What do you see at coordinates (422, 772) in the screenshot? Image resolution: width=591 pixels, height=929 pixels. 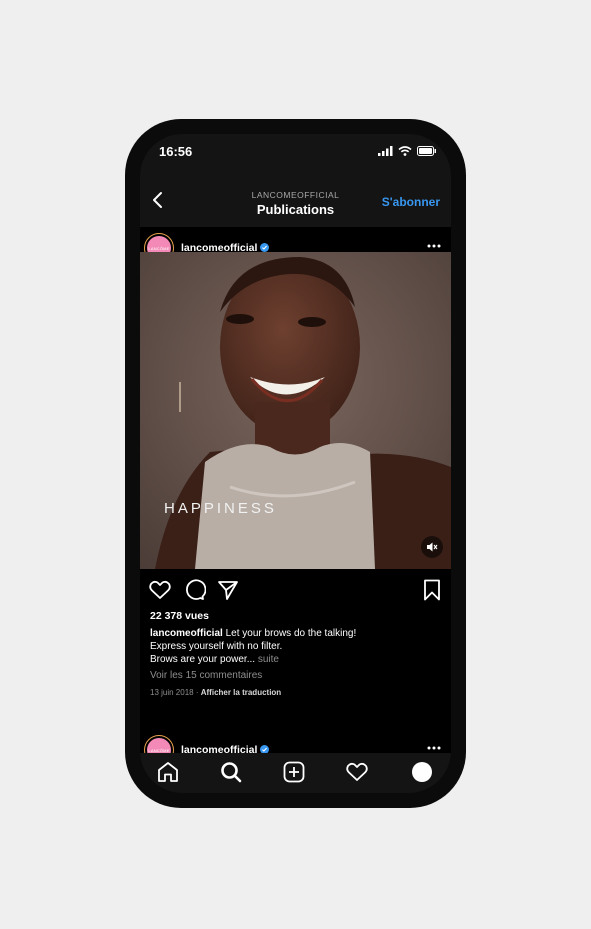 I see `profile-avatar-icon` at bounding box center [422, 772].